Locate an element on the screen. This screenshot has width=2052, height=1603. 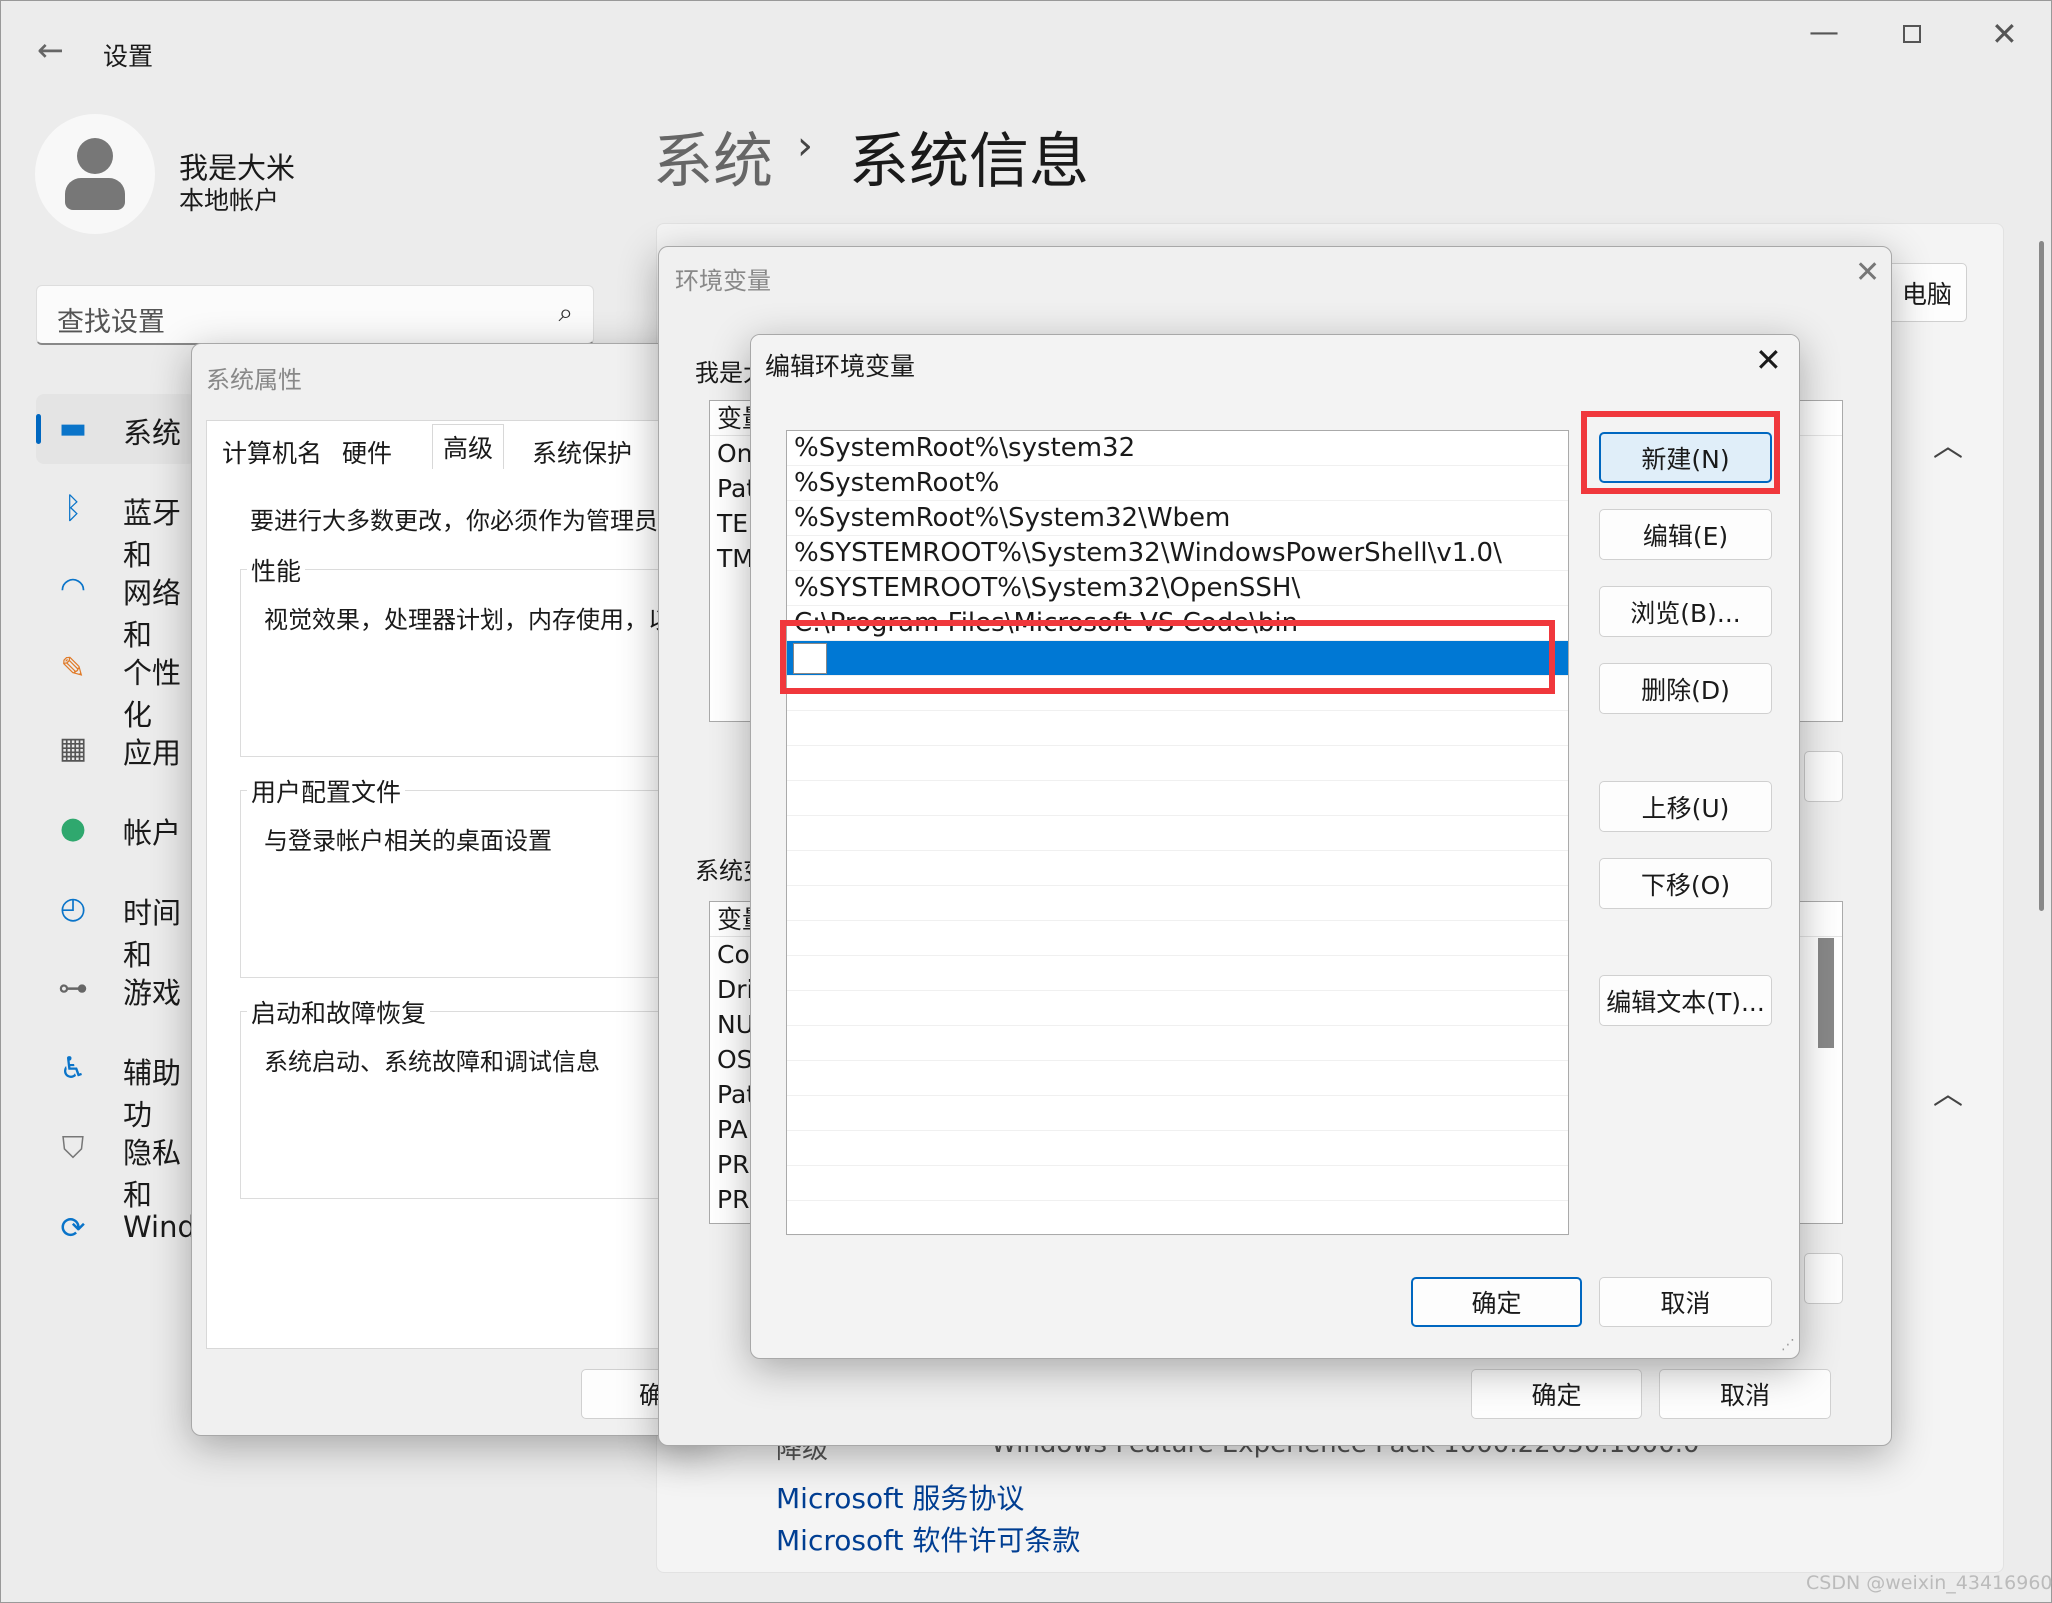
sidebar-item: ⛉ 隐私和 is located at coordinates (116, 1163).